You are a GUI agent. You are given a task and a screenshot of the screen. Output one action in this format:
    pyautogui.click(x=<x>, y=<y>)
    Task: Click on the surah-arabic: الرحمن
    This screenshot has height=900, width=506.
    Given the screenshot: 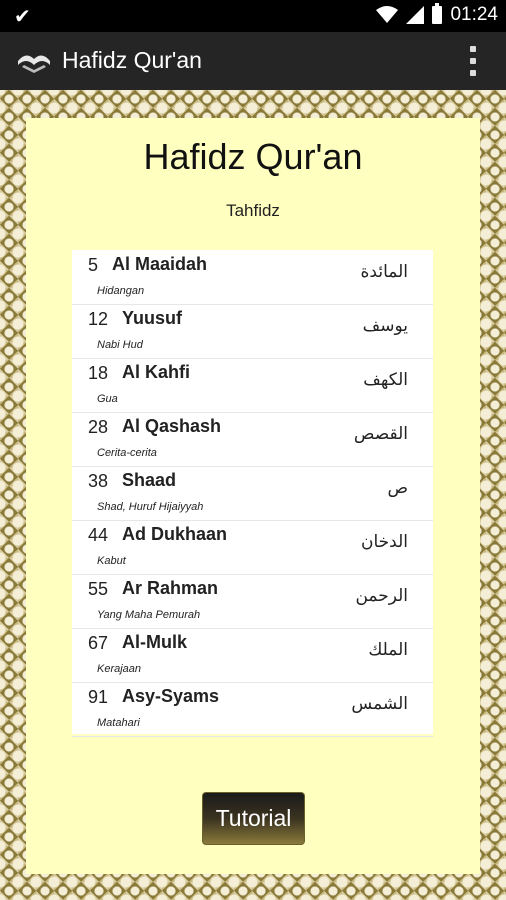 What is the action you would take?
    pyautogui.click(x=381, y=596)
    